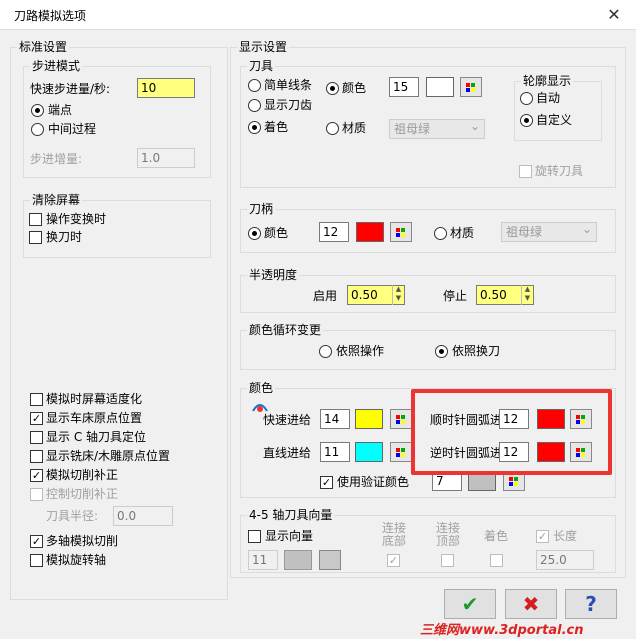  Describe the element at coordinates (35, 219) in the screenshot. I see `op-change-checkbox` at that location.